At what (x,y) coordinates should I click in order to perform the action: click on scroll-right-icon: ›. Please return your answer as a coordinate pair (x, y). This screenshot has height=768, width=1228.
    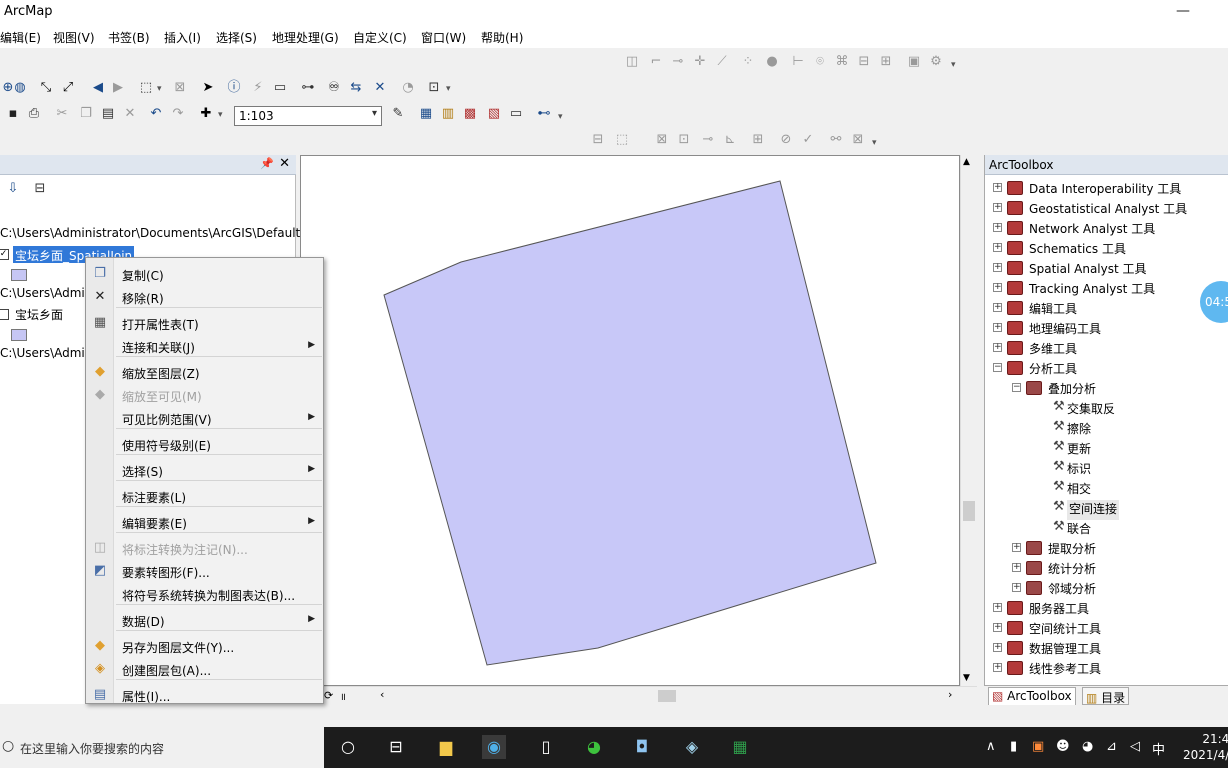
    Looking at the image, I should click on (950, 694).